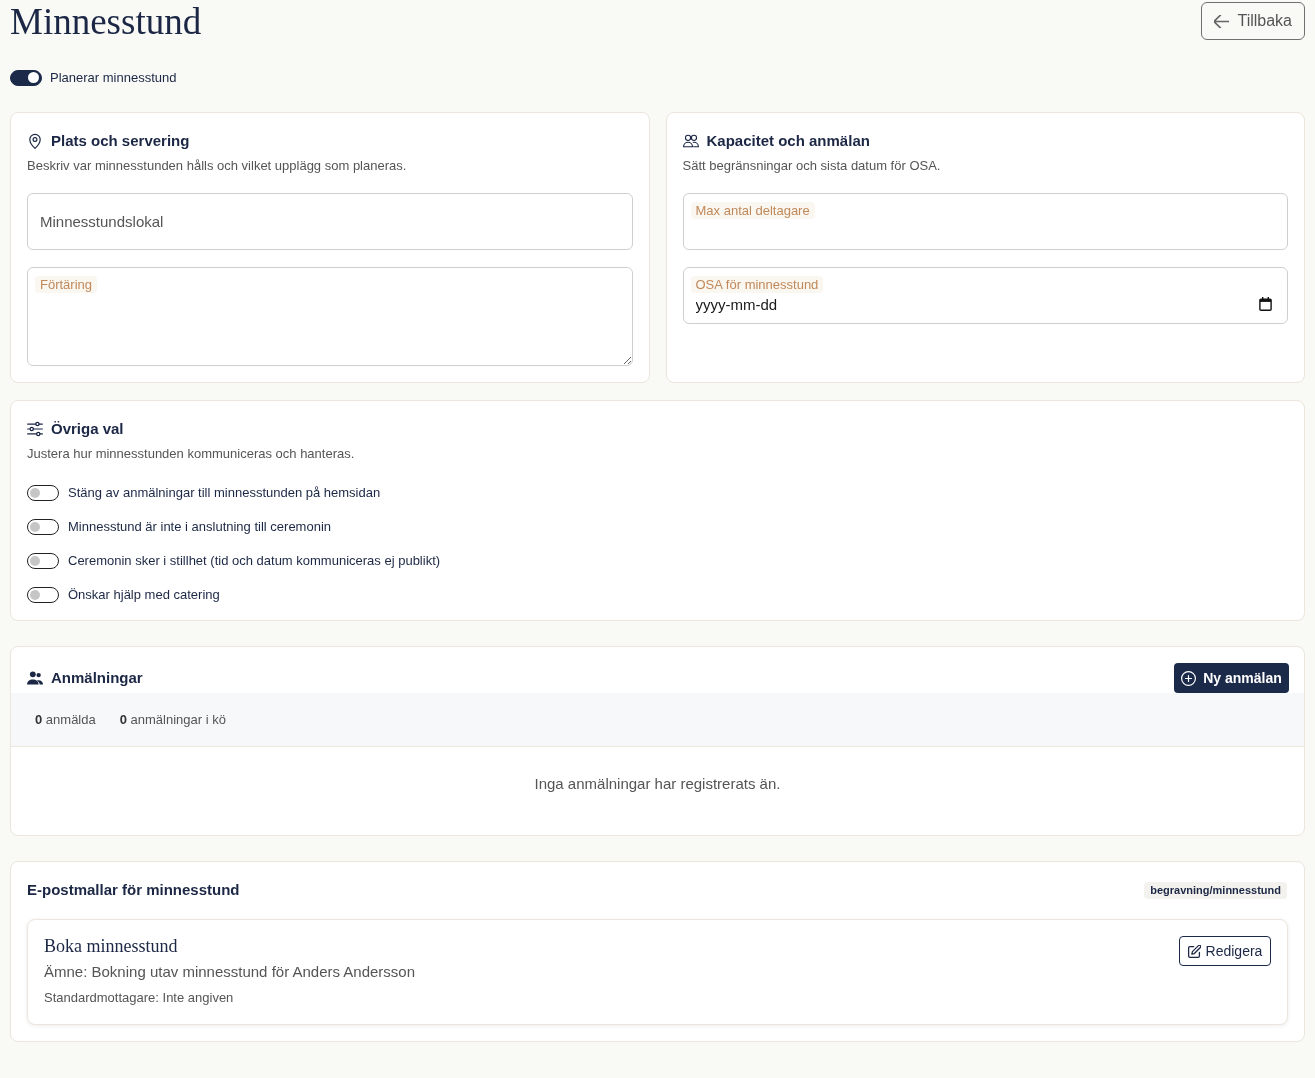 The image size is (1315, 1078). Describe the element at coordinates (139, 998) in the screenshot. I see `template-recipients: Standardmottagare: Inte angiven` at that location.